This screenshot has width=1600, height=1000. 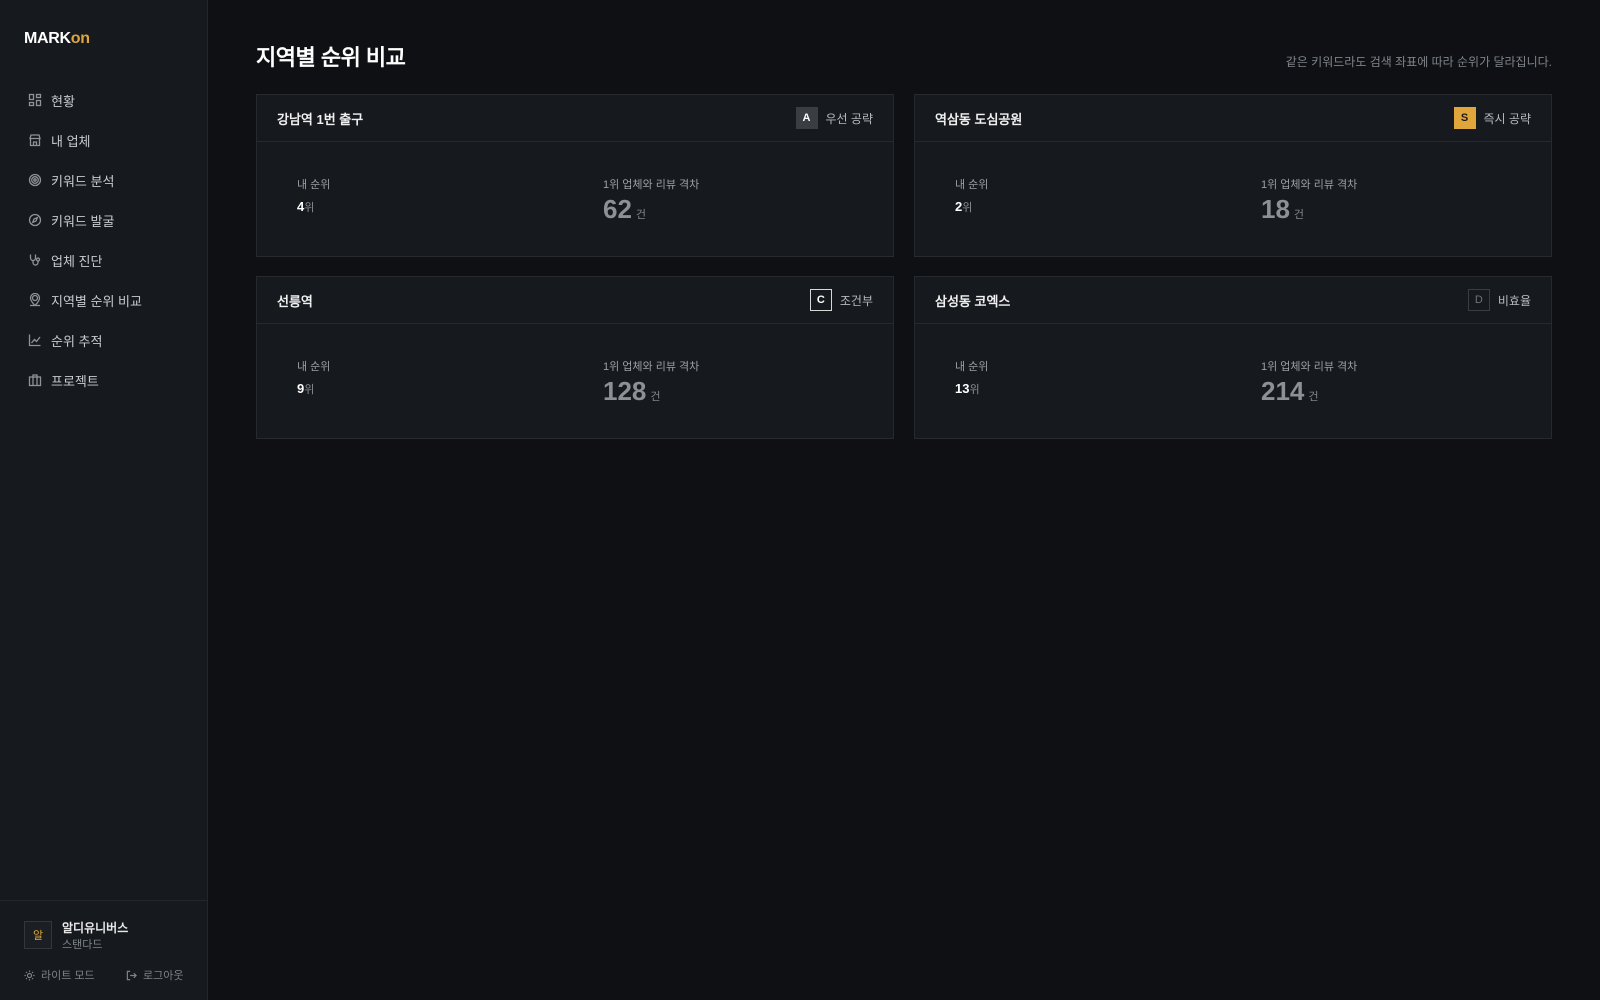 I want to click on grade-indicator: C 조건부, so click(x=841, y=300).